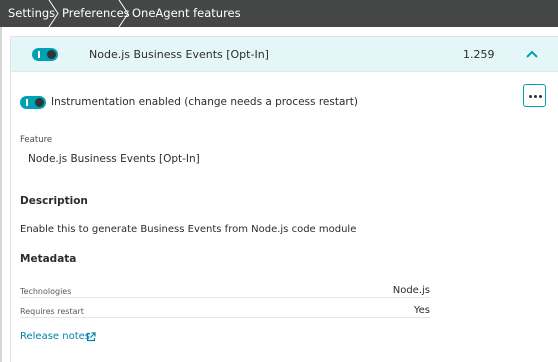 The height and width of the screenshot is (362, 558). I want to click on feature-value: Node.js Business Events [Opt-In], so click(114, 159).